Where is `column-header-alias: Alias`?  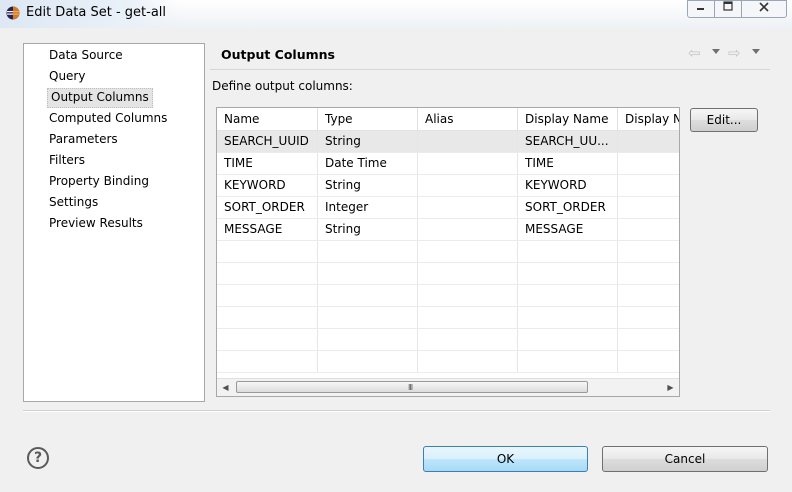 column-header-alias: Alias is located at coordinates (468, 119).